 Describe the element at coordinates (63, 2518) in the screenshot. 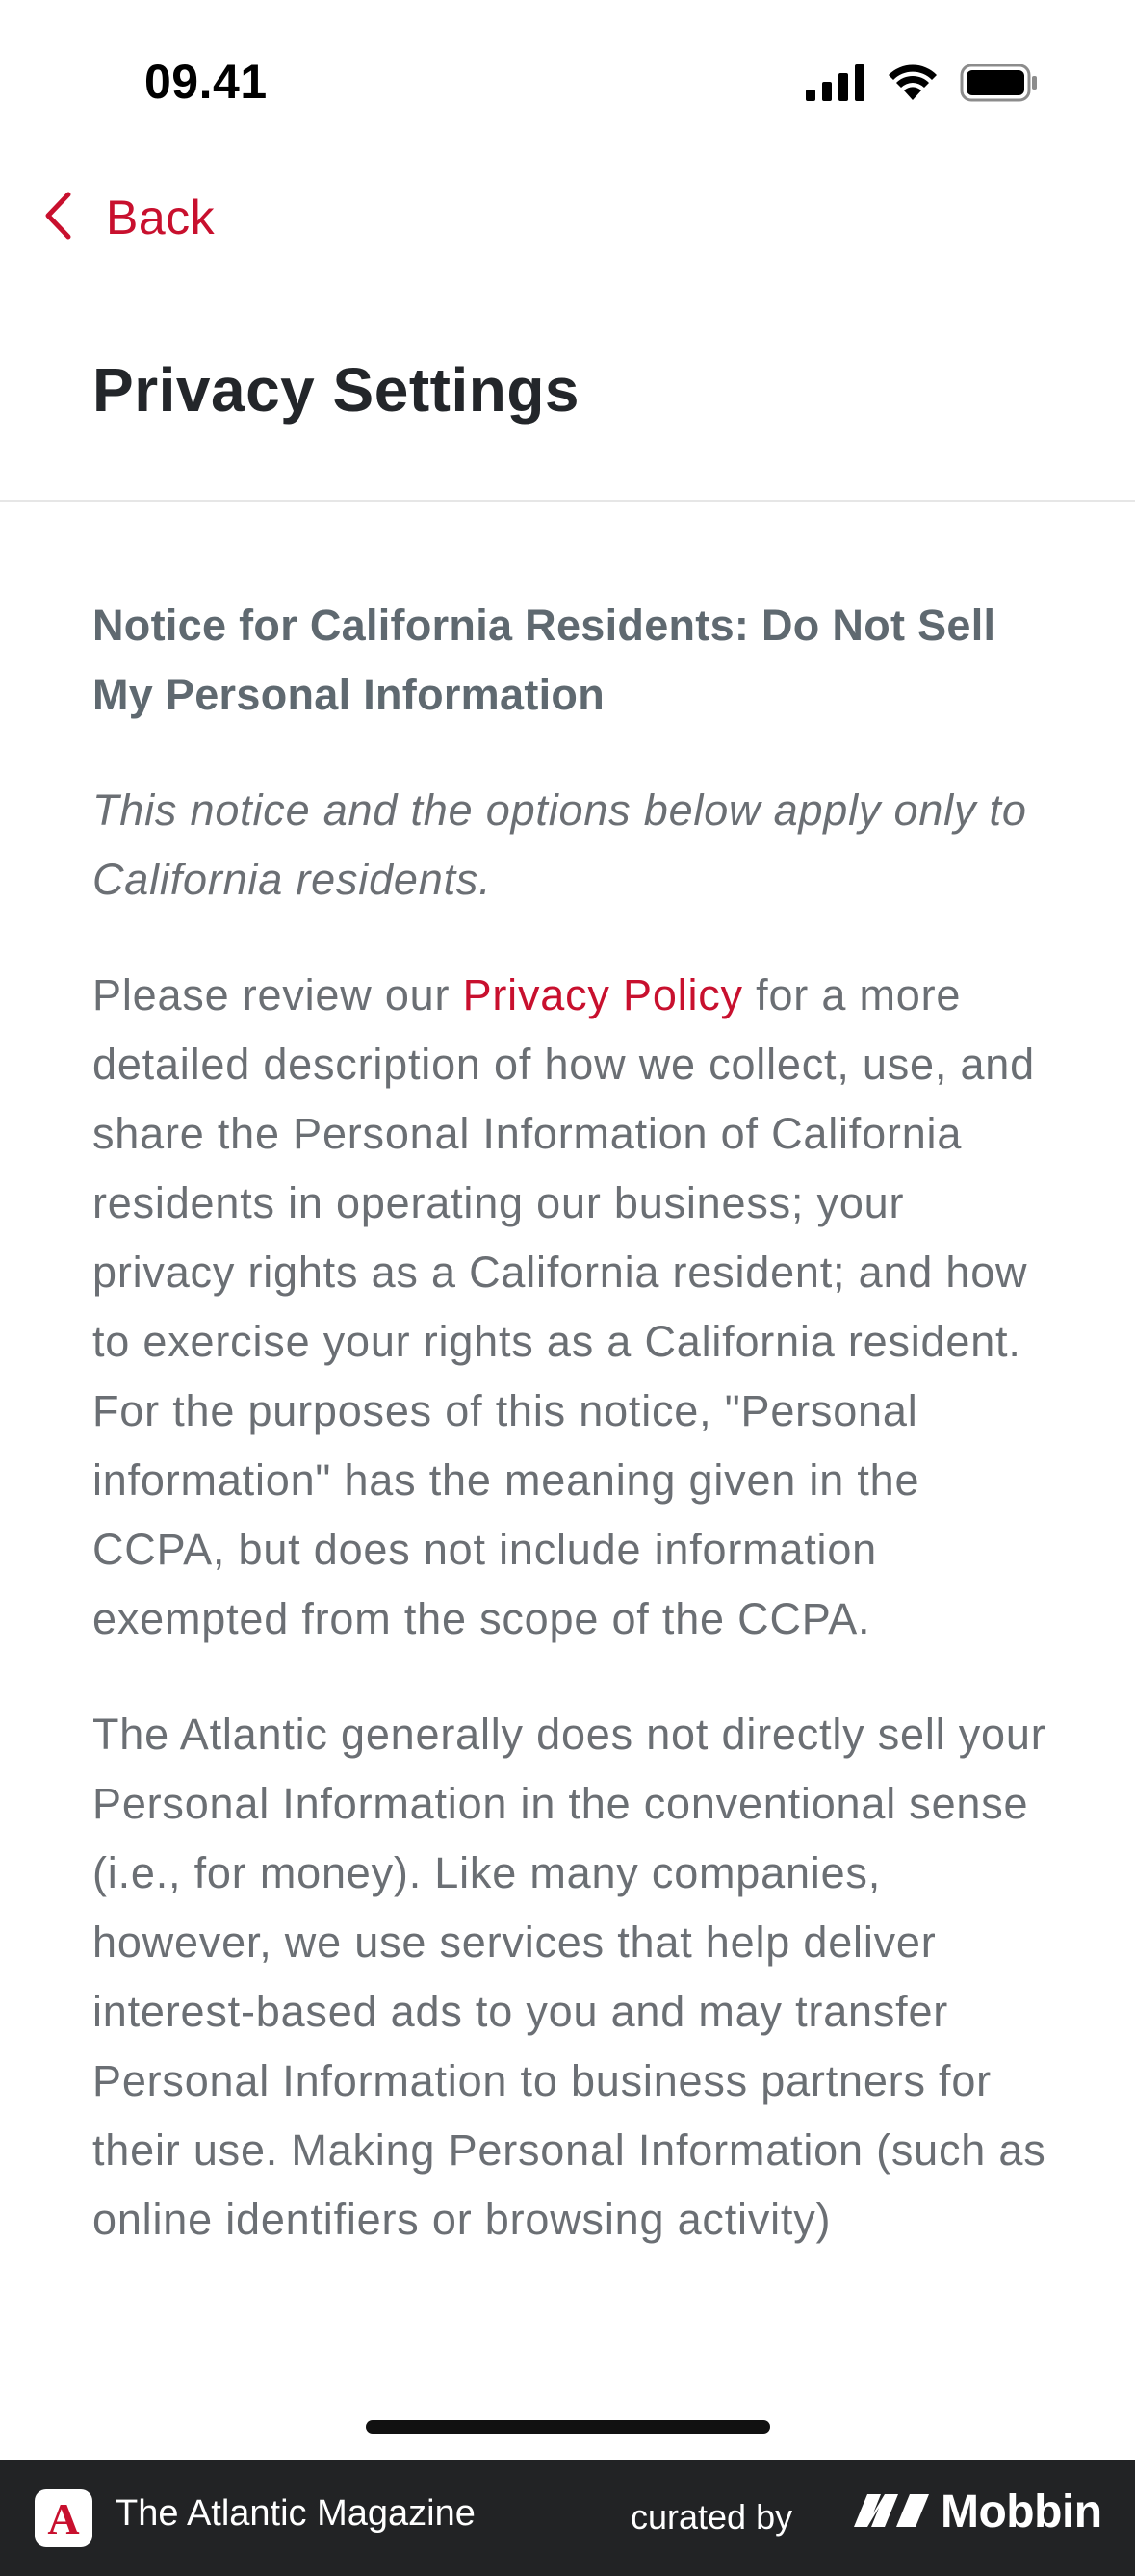

I see `atlantic-logo-icon: A` at that location.